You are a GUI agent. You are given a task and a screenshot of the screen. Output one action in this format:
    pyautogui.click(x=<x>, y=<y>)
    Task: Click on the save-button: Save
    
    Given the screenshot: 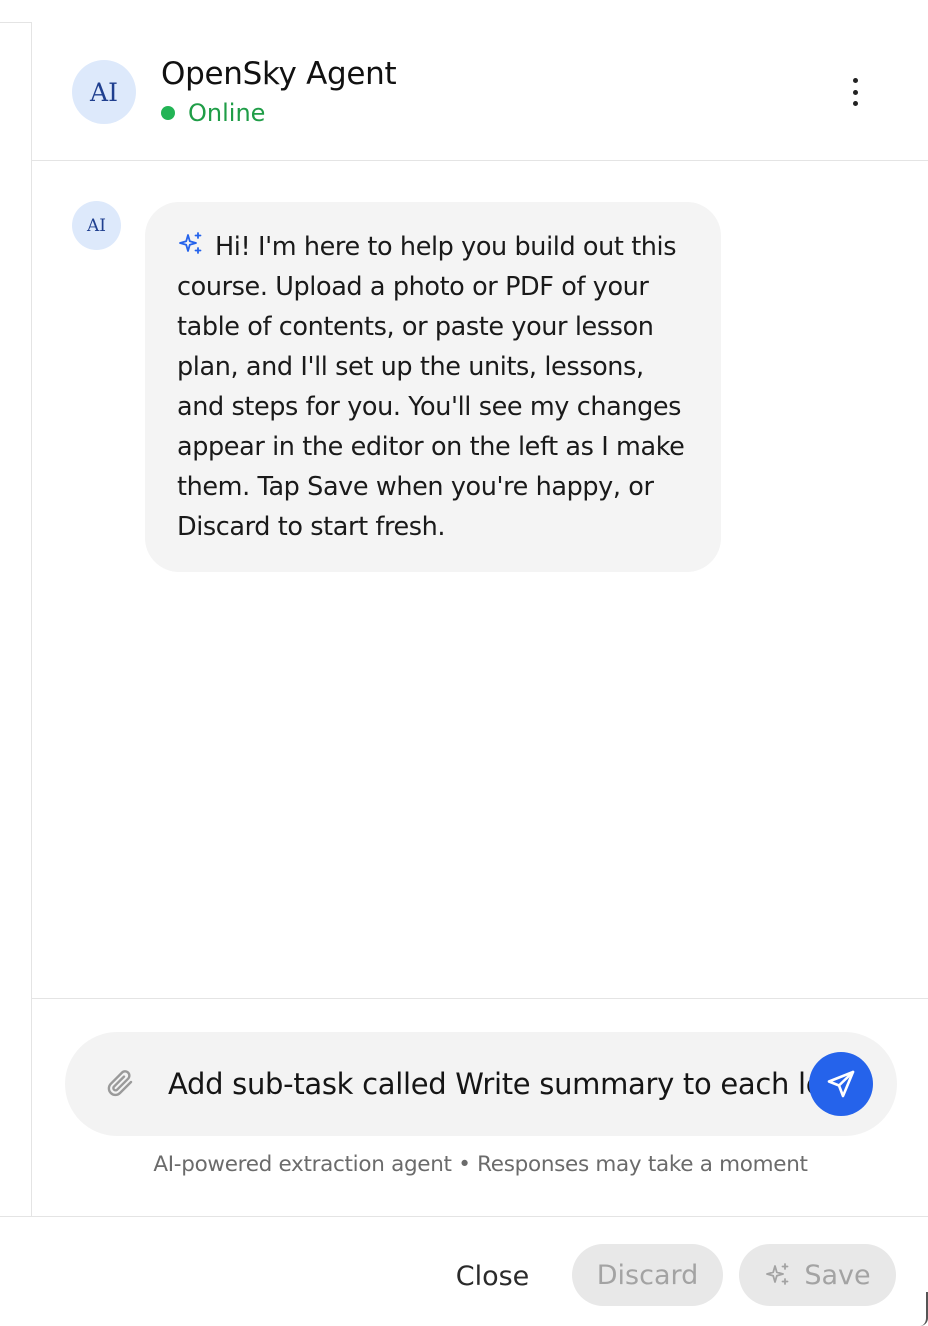 What is the action you would take?
    pyautogui.click(x=817, y=1275)
    